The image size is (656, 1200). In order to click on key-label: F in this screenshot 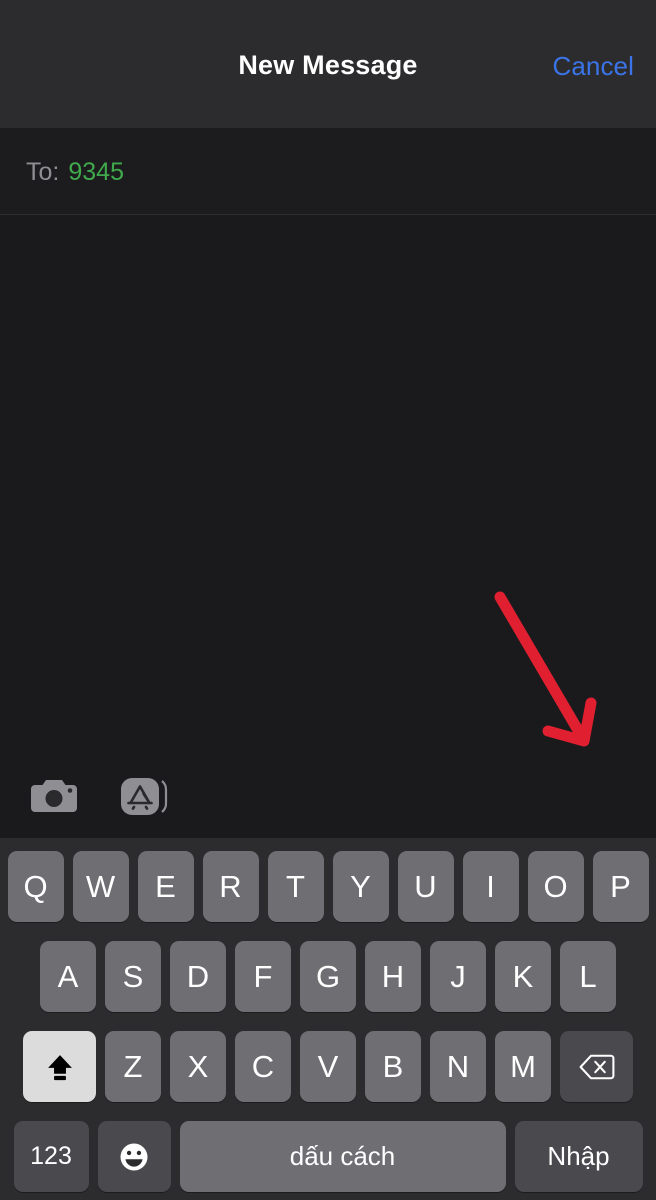, I will do `click(263, 976)`.